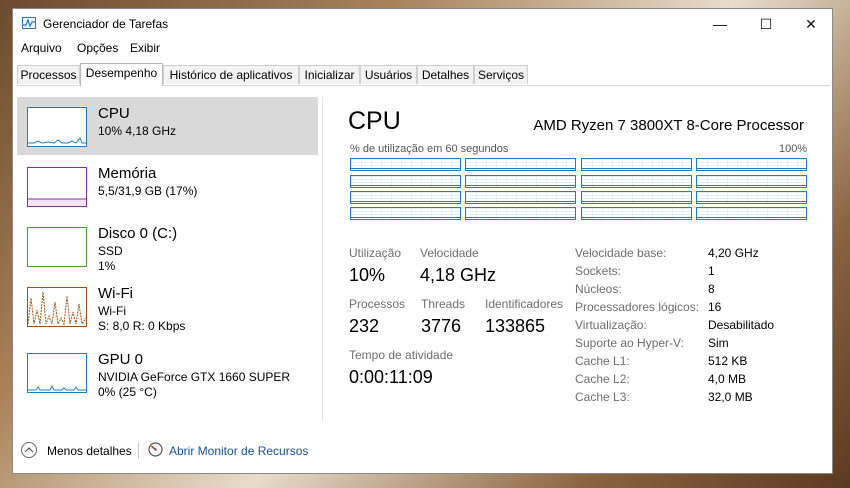 This screenshot has height=488, width=850. Describe the element at coordinates (377, 304) in the screenshot. I see `processes-label: Processos` at that location.